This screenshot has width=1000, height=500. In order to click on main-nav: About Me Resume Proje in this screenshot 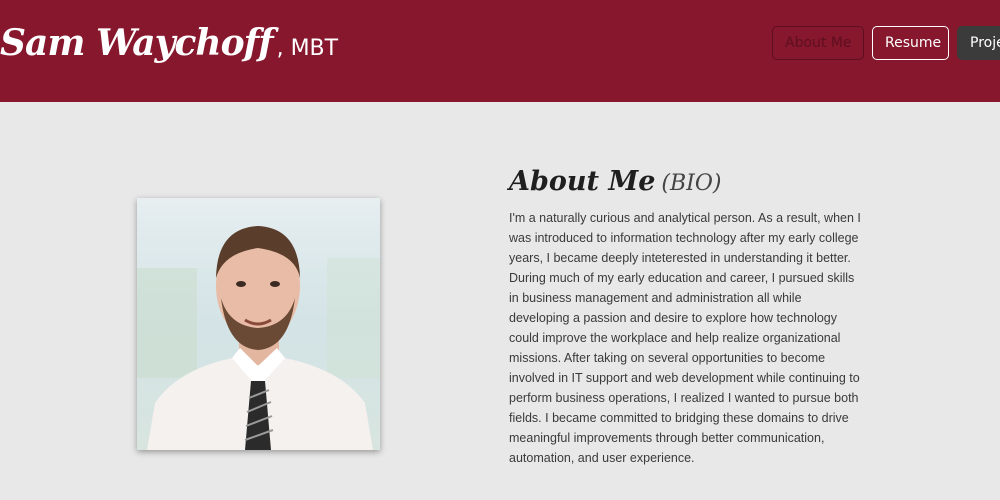, I will do `click(886, 43)`.